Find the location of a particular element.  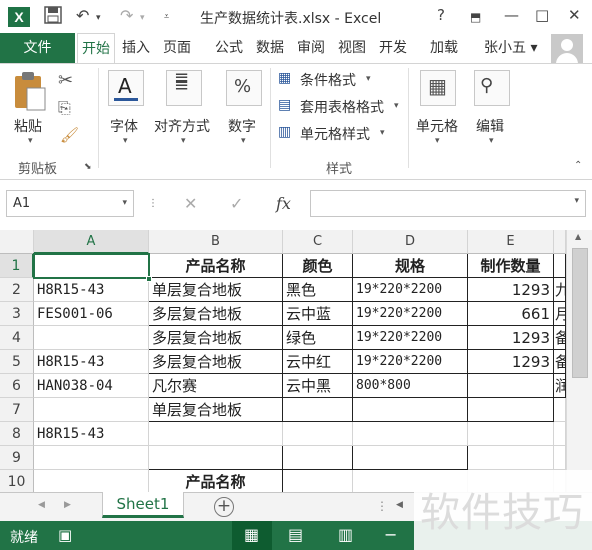

vertical-scrollbar: ▲ is located at coordinates (579, 361).